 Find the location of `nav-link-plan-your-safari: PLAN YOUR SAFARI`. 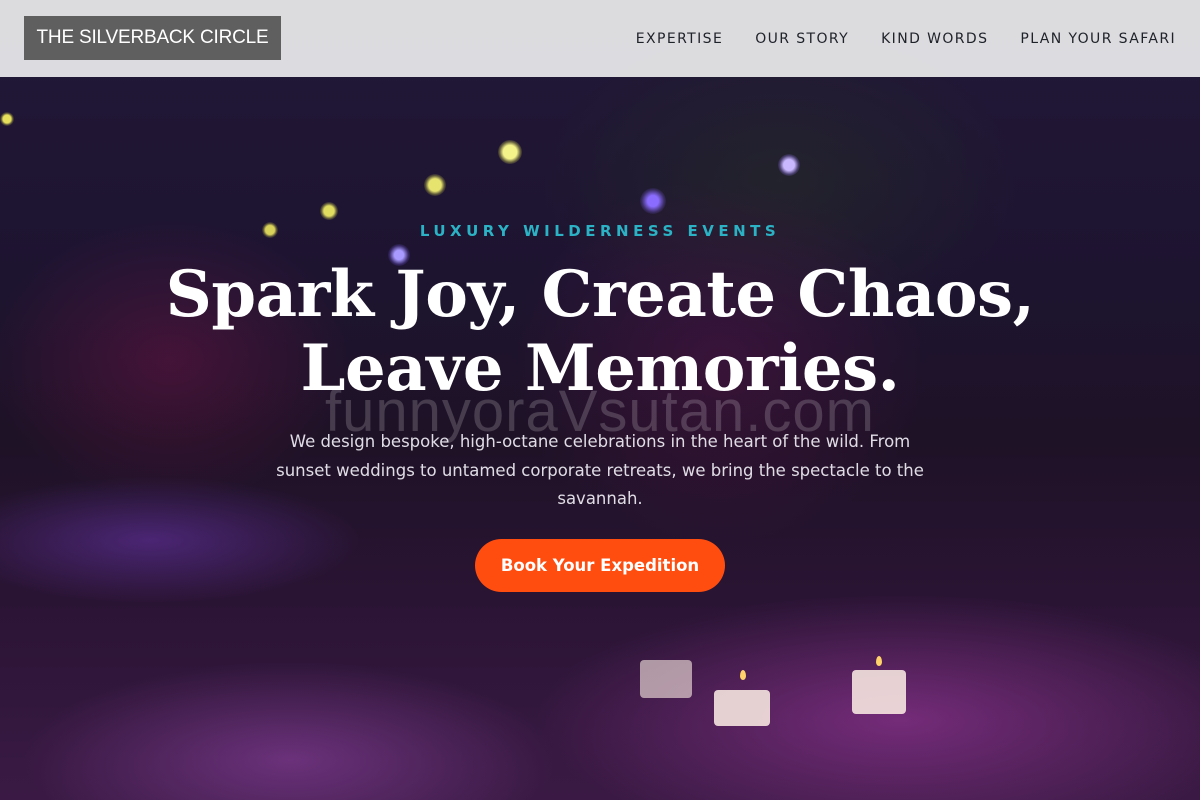

nav-link-plan-your-safari: PLAN YOUR SAFARI is located at coordinates (1098, 39).